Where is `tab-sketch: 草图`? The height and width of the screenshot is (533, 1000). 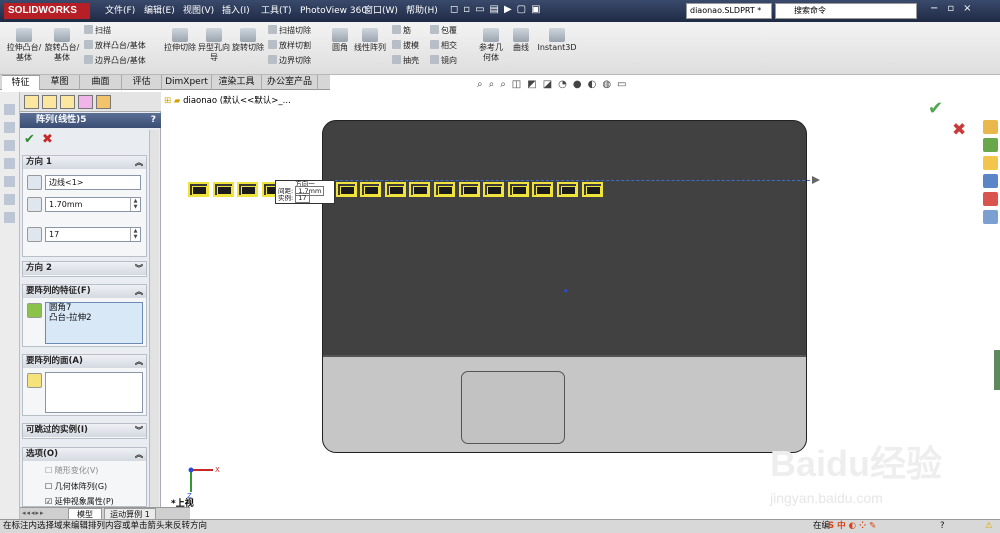 tab-sketch: 草图 is located at coordinates (60, 82).